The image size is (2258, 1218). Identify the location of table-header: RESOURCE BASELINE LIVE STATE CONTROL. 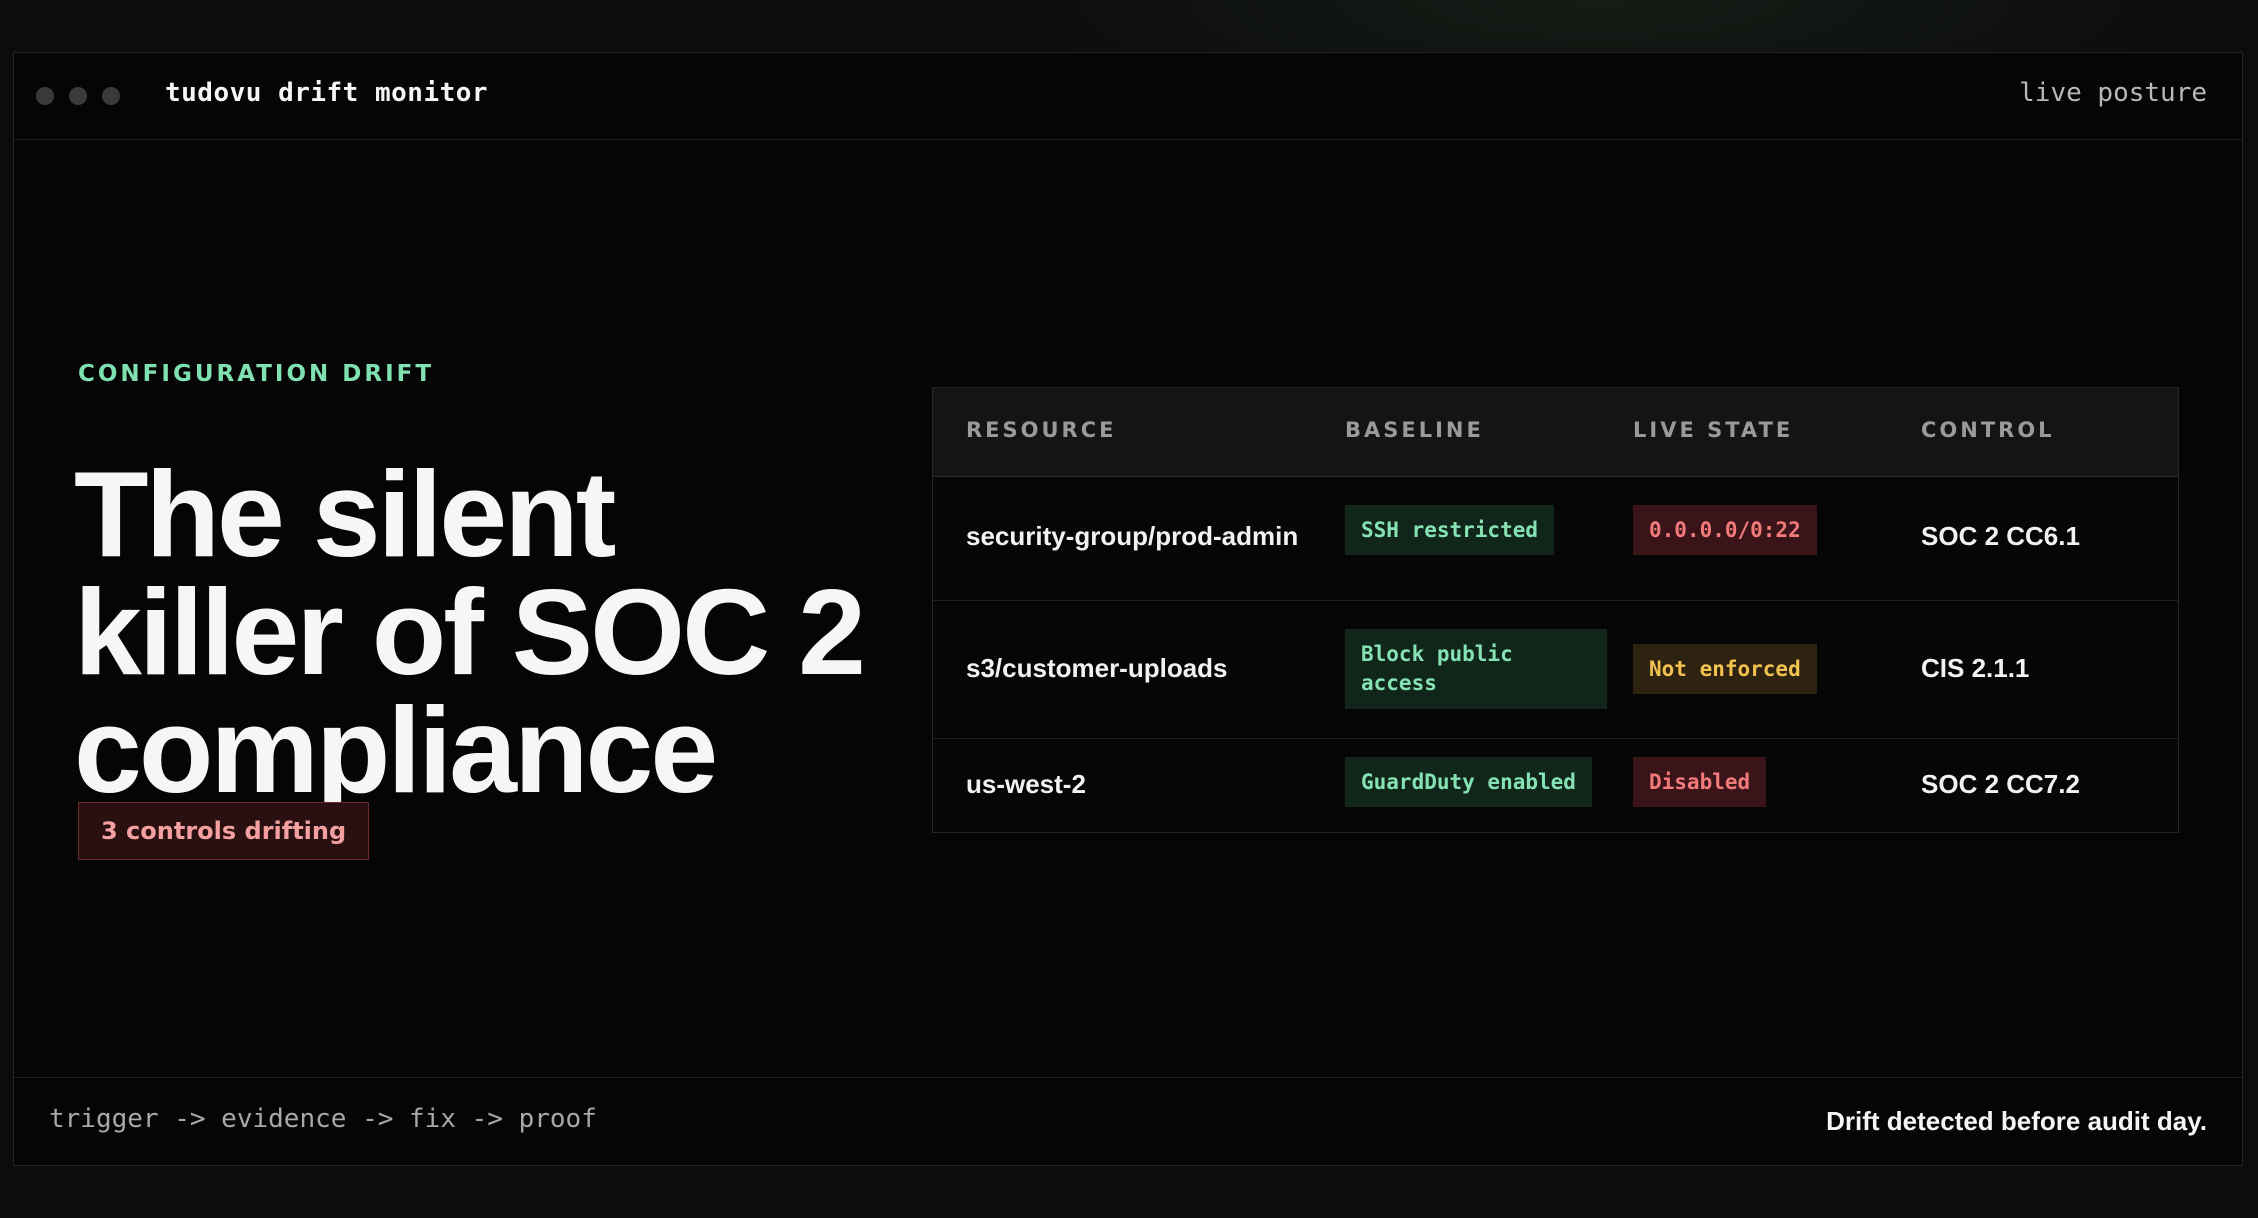
(1555, 432).